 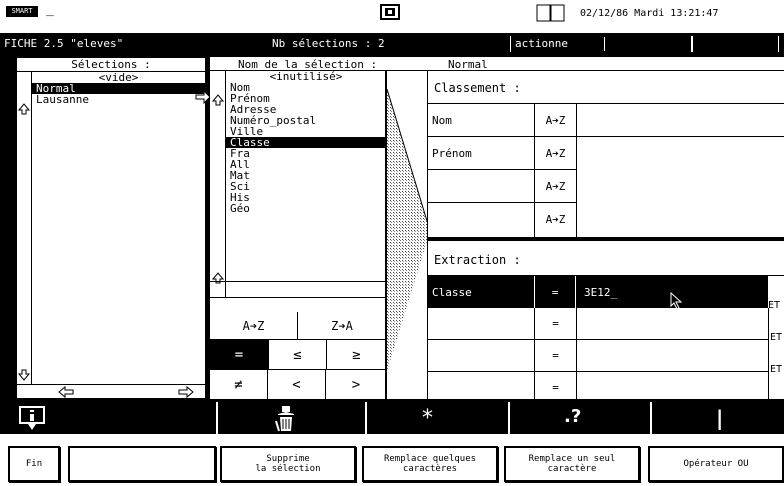 I want to click on op-greater-button: >, so click(x=356, y=385).